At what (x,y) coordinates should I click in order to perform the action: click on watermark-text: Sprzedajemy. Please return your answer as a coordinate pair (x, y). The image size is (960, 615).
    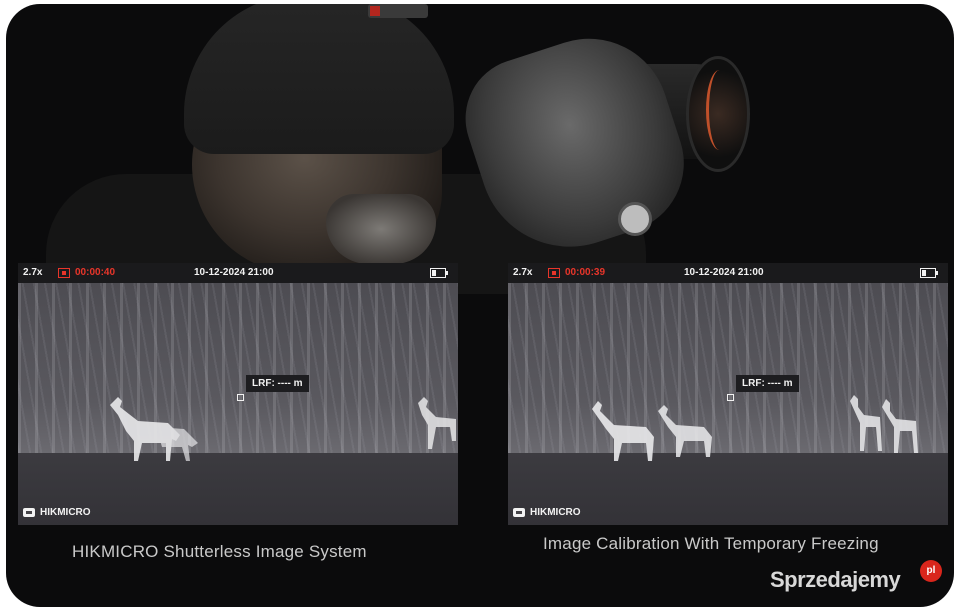
    Looking at the image, I should click on (835, 579).